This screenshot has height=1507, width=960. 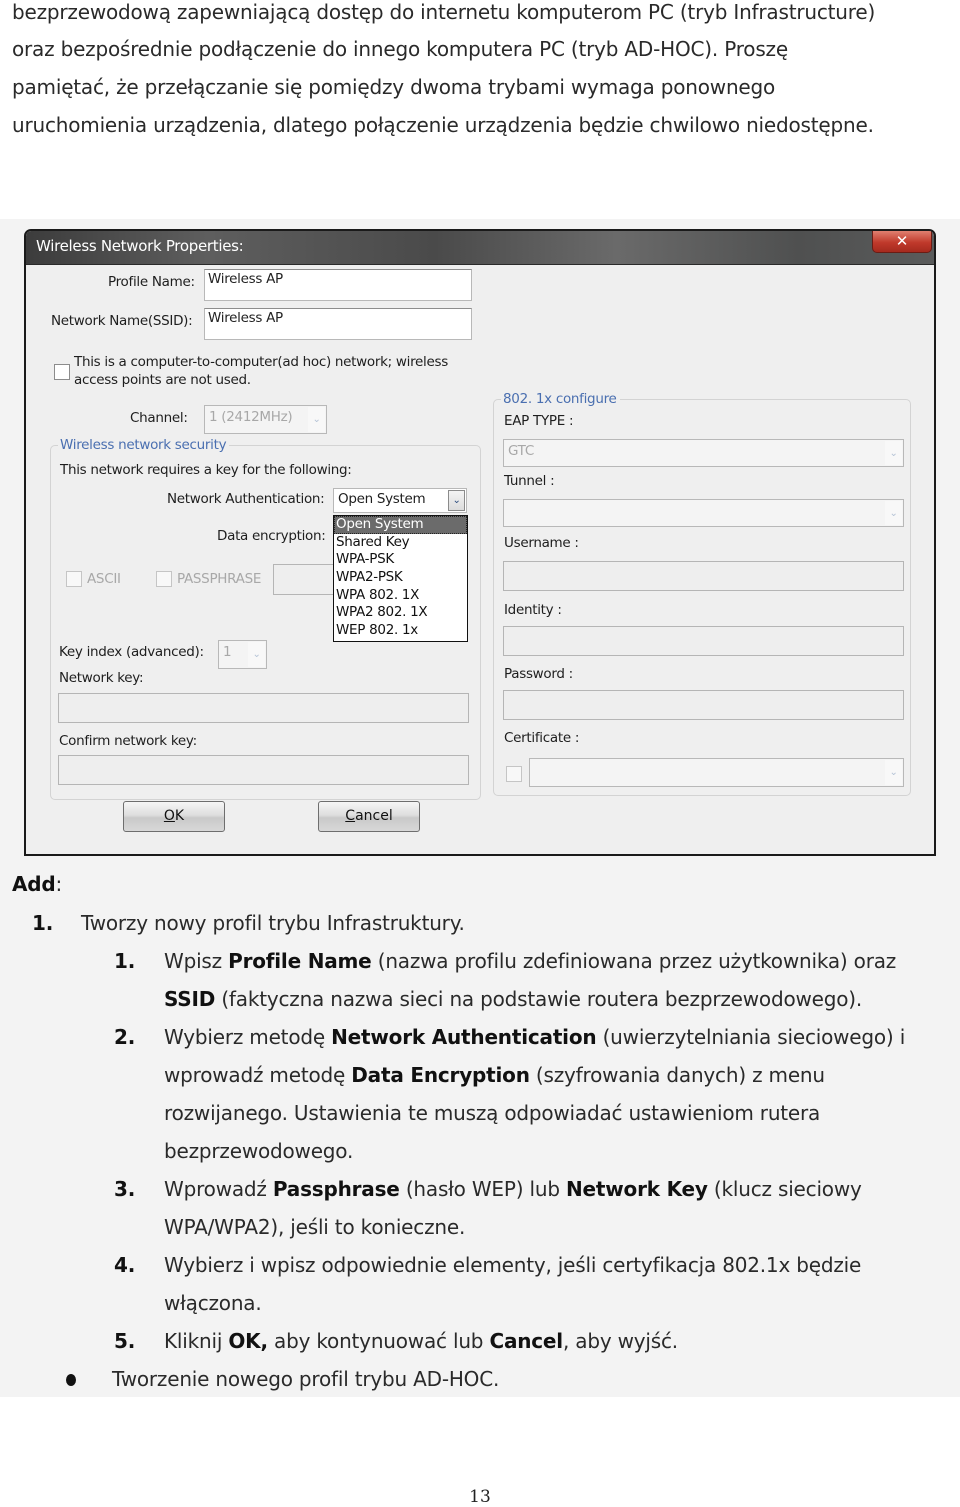 What do you see at coordinates (164, 579) in the screenshot?
I see `passphrase-checkbox` at bounding box center [164, 579].